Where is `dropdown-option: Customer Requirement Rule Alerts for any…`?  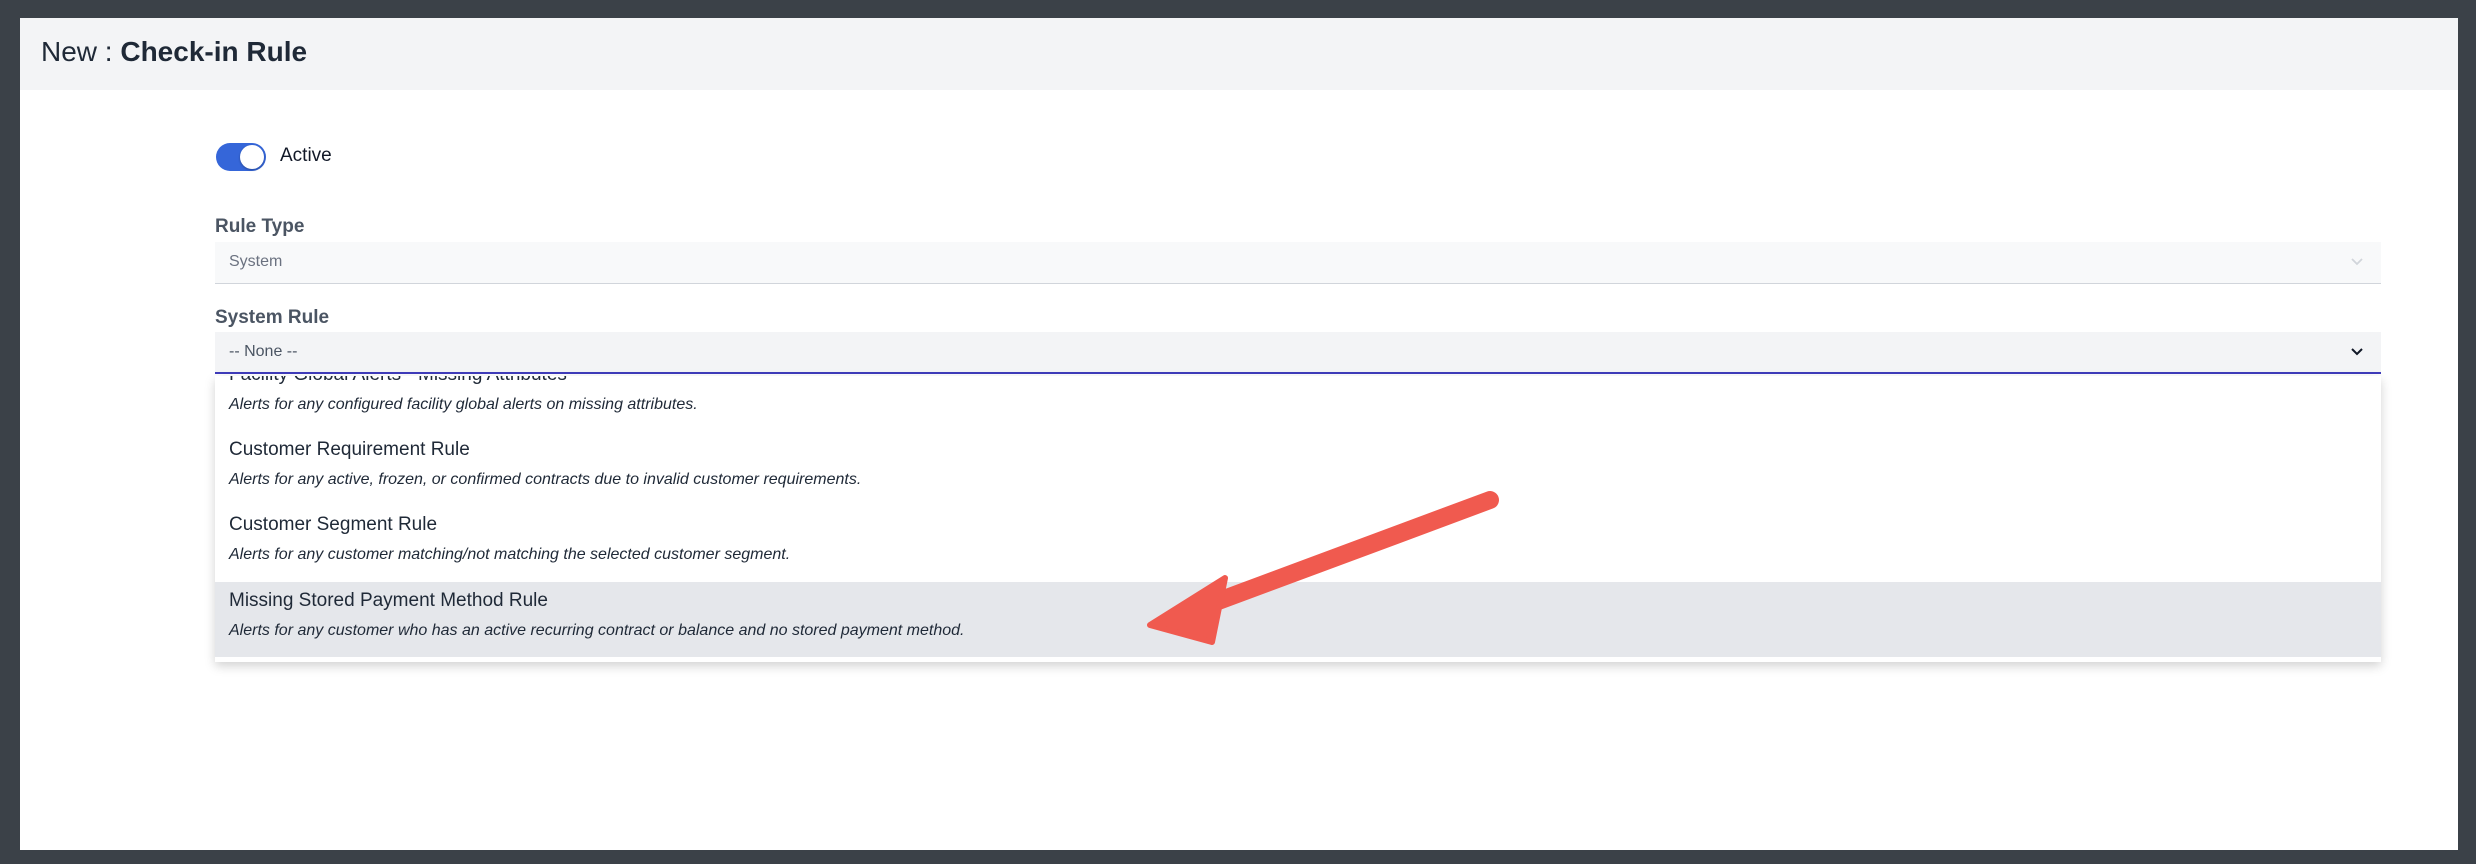
dropdown-option: Customer Requirement Rule Alerts for any… is located at coordinates (1298, 468).